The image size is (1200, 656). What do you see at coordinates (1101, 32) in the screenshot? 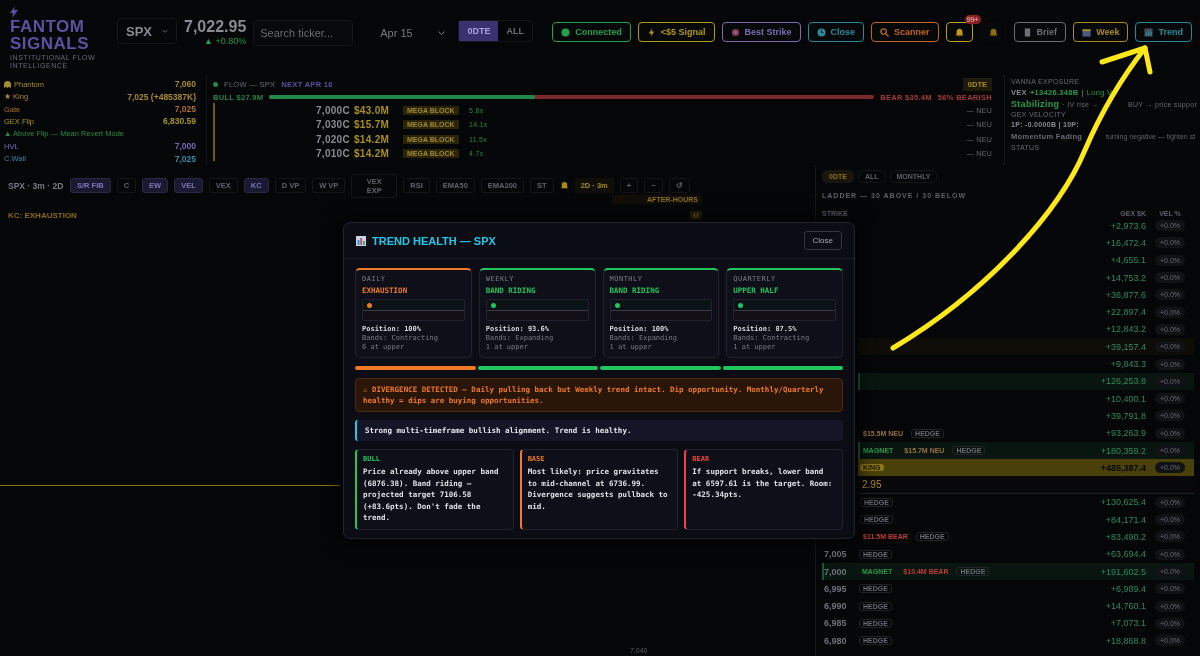
I see `toolbar-button: Week` at bounding box center [1101, 32].